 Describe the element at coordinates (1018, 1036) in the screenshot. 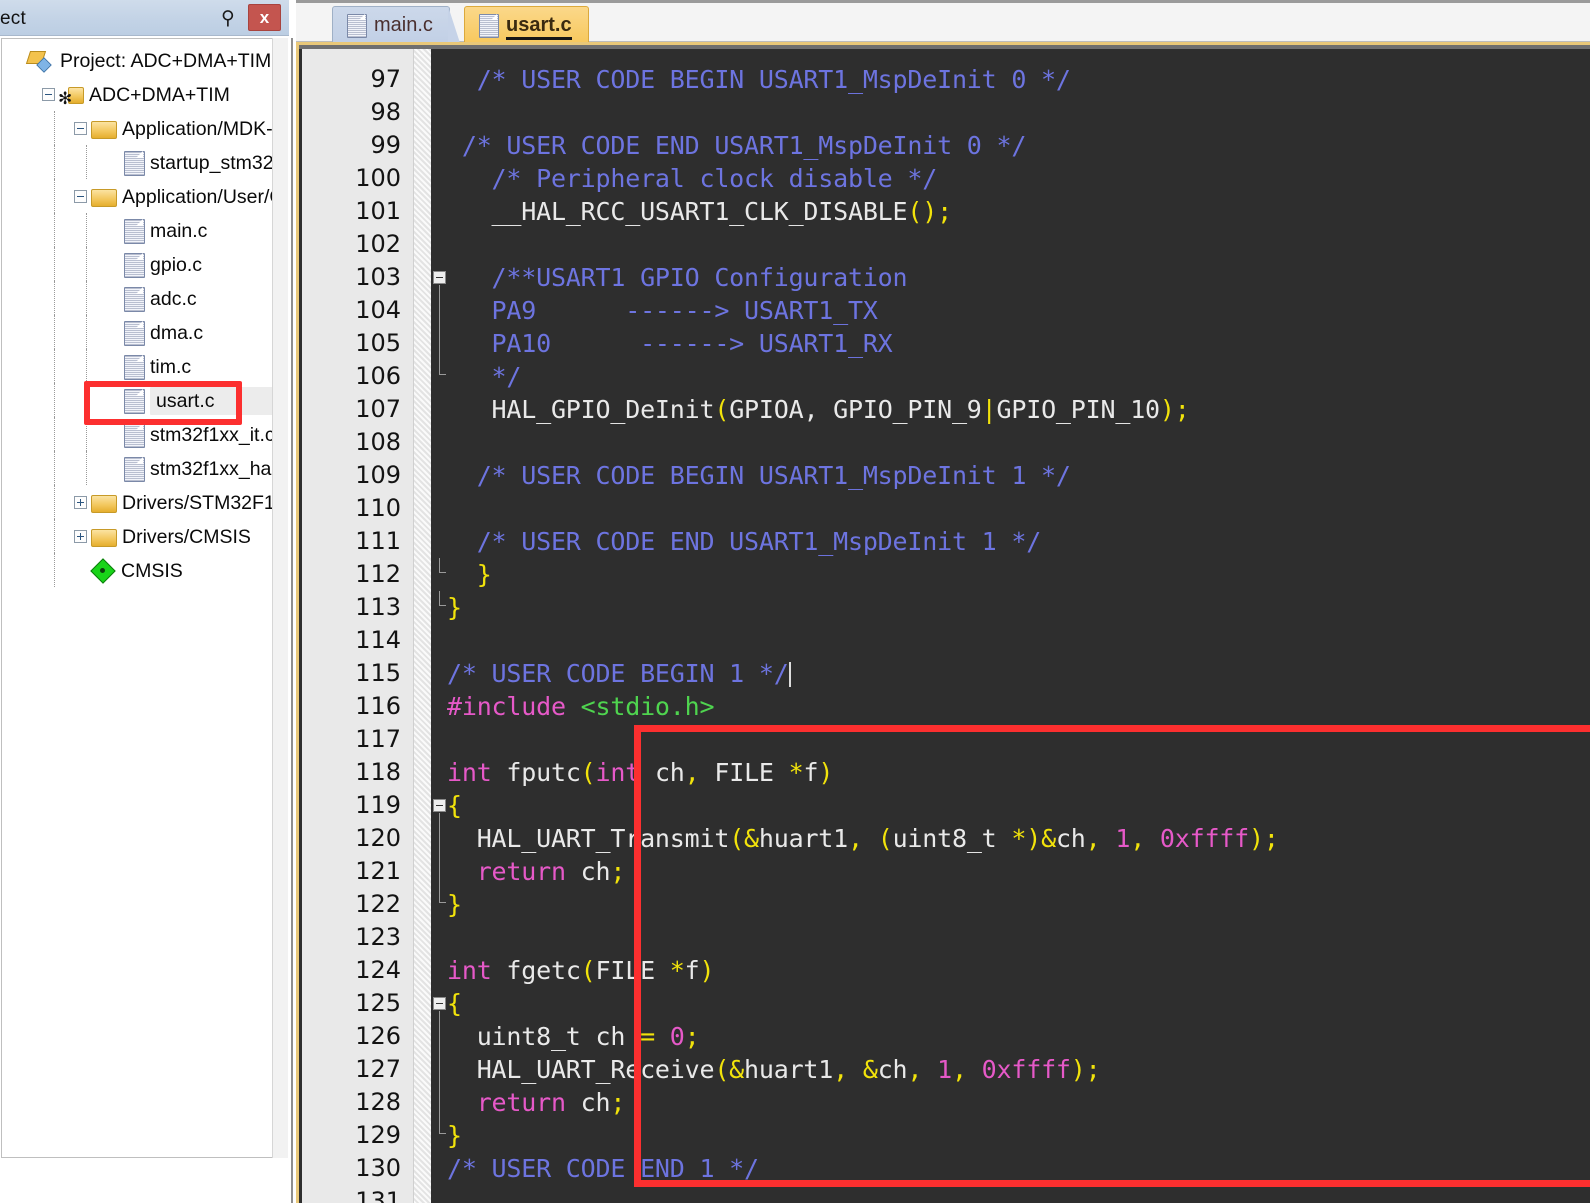

I see `code-line: uint8_t ch = 0;` at that location.